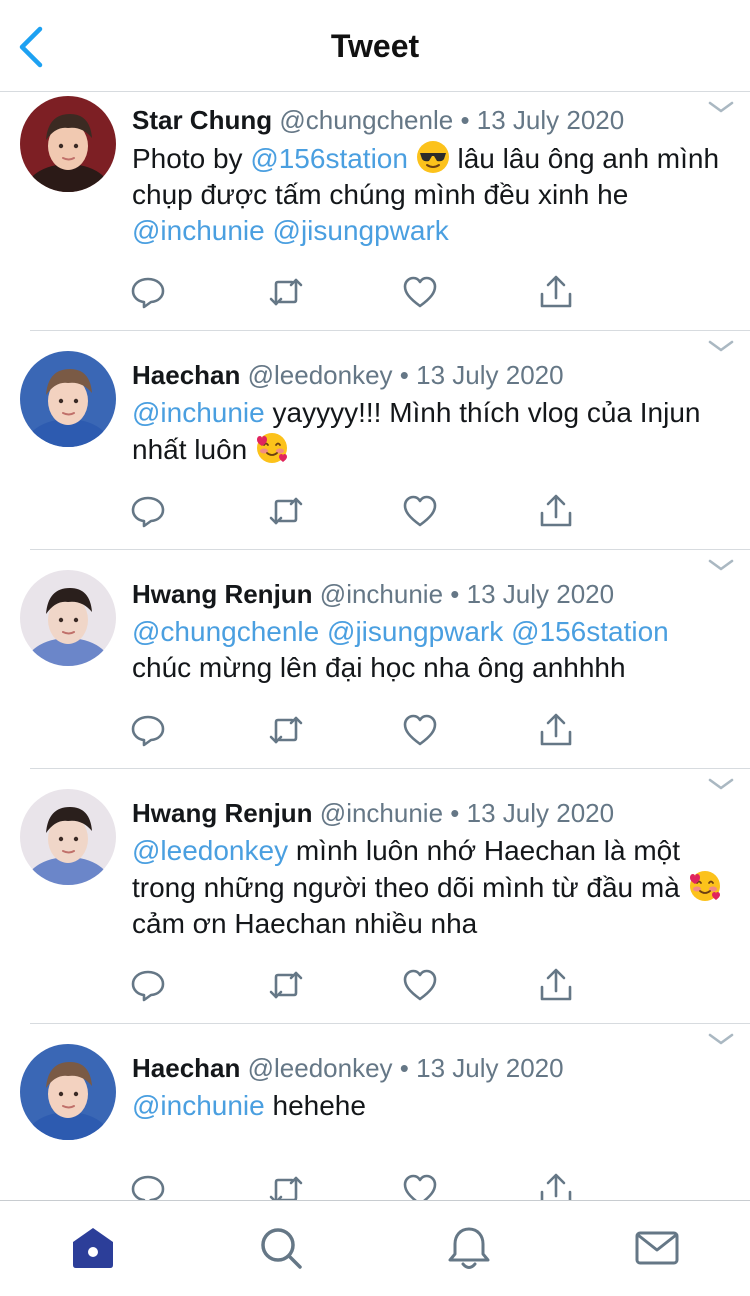 The image size is (750, 1296). Describe the element at coordinates (469, 1248) in the screenshot. I see `notifications-icon` at that location.